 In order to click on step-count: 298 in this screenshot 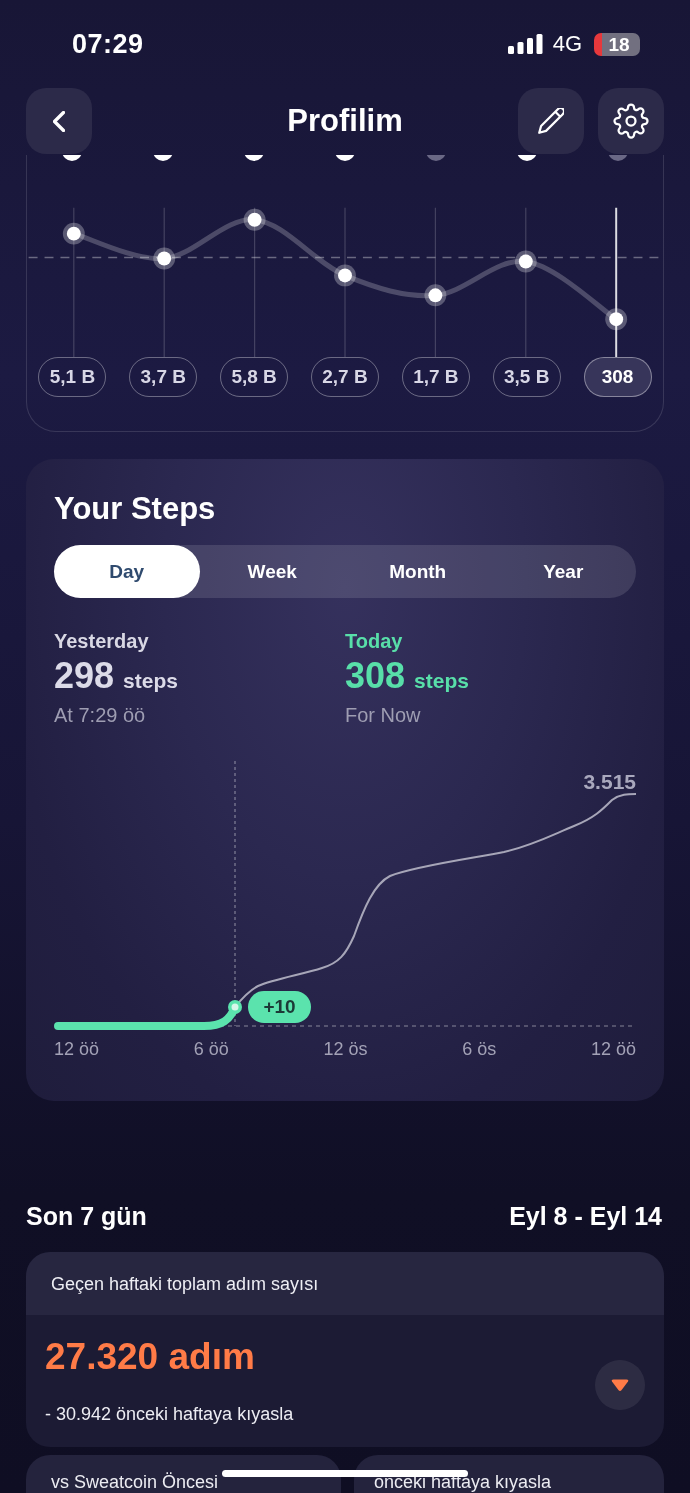, I will do `click(84, 676)`.